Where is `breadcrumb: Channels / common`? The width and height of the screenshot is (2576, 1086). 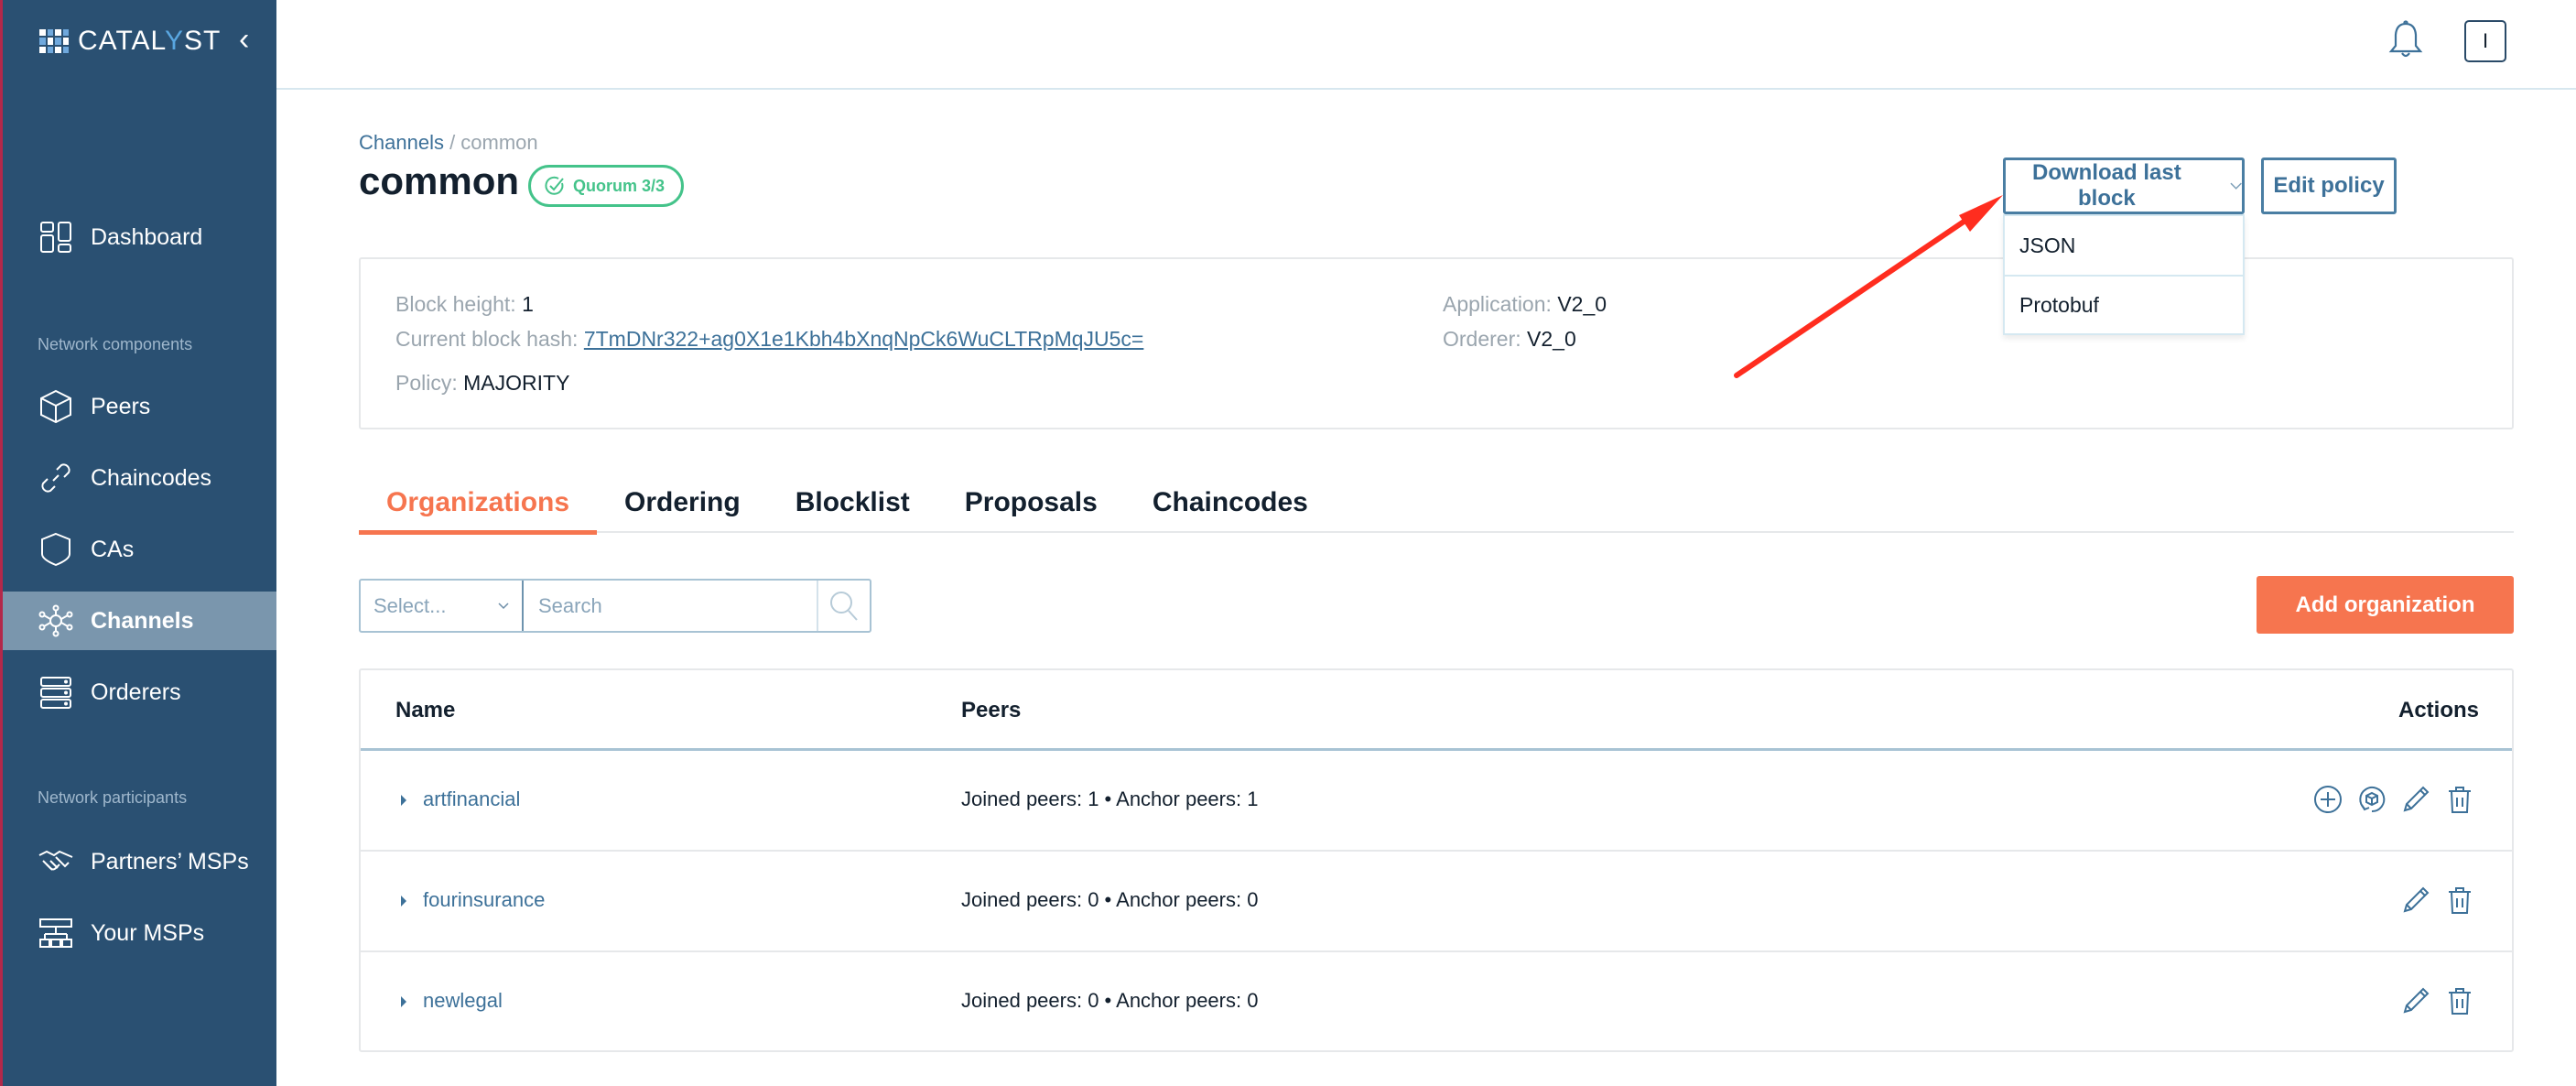 breadcrumb: Channels / common is located at coordinates (449, 143).